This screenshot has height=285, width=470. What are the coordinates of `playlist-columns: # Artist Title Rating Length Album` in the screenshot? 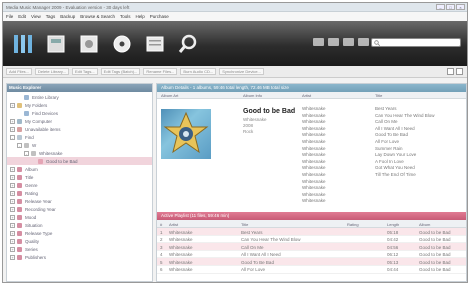 It's located at (311, 224).